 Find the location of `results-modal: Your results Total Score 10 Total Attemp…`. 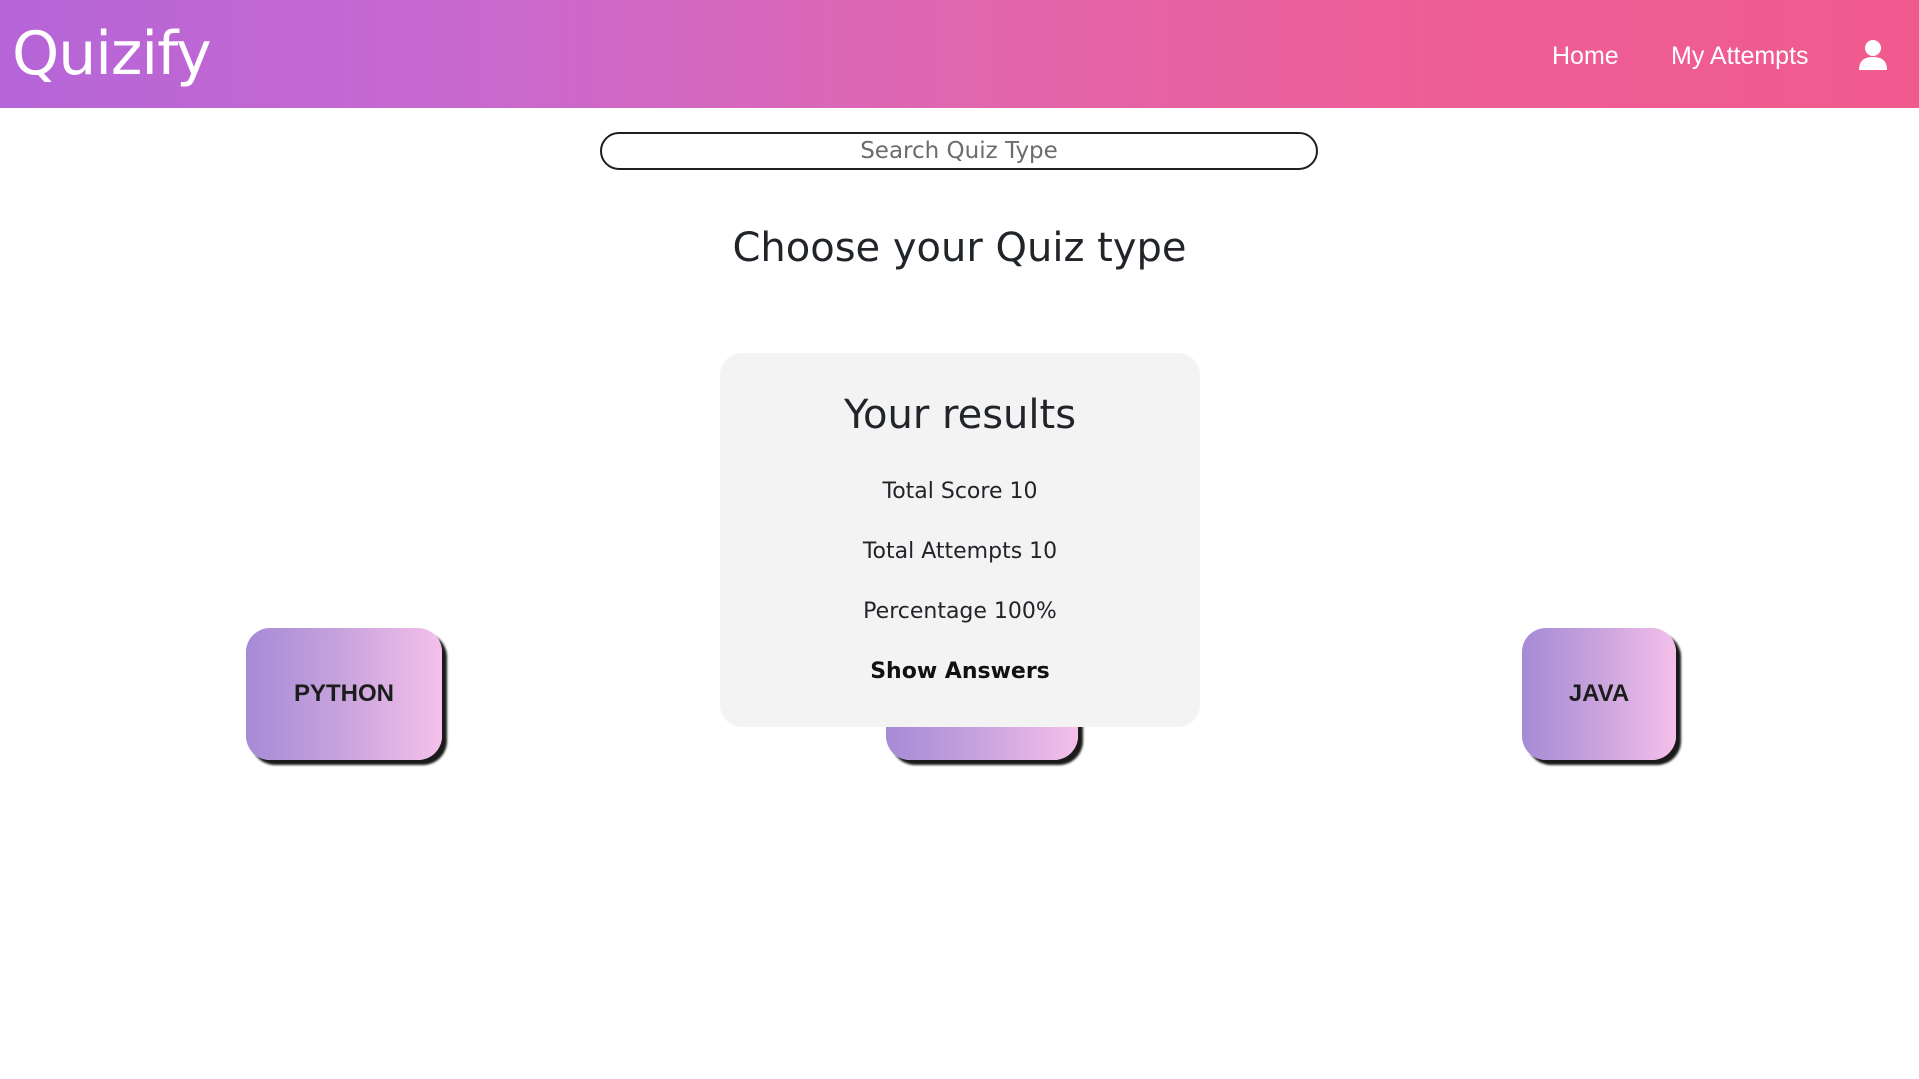

results-modal: Your results Total Score 10 Total Attemp… is located at coordinates (960, 540).